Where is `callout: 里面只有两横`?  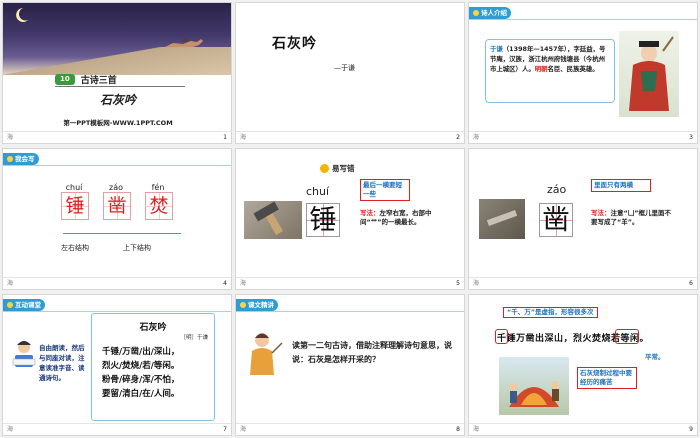
callout: 里面只有两横 is located at coordinates (621, 185).